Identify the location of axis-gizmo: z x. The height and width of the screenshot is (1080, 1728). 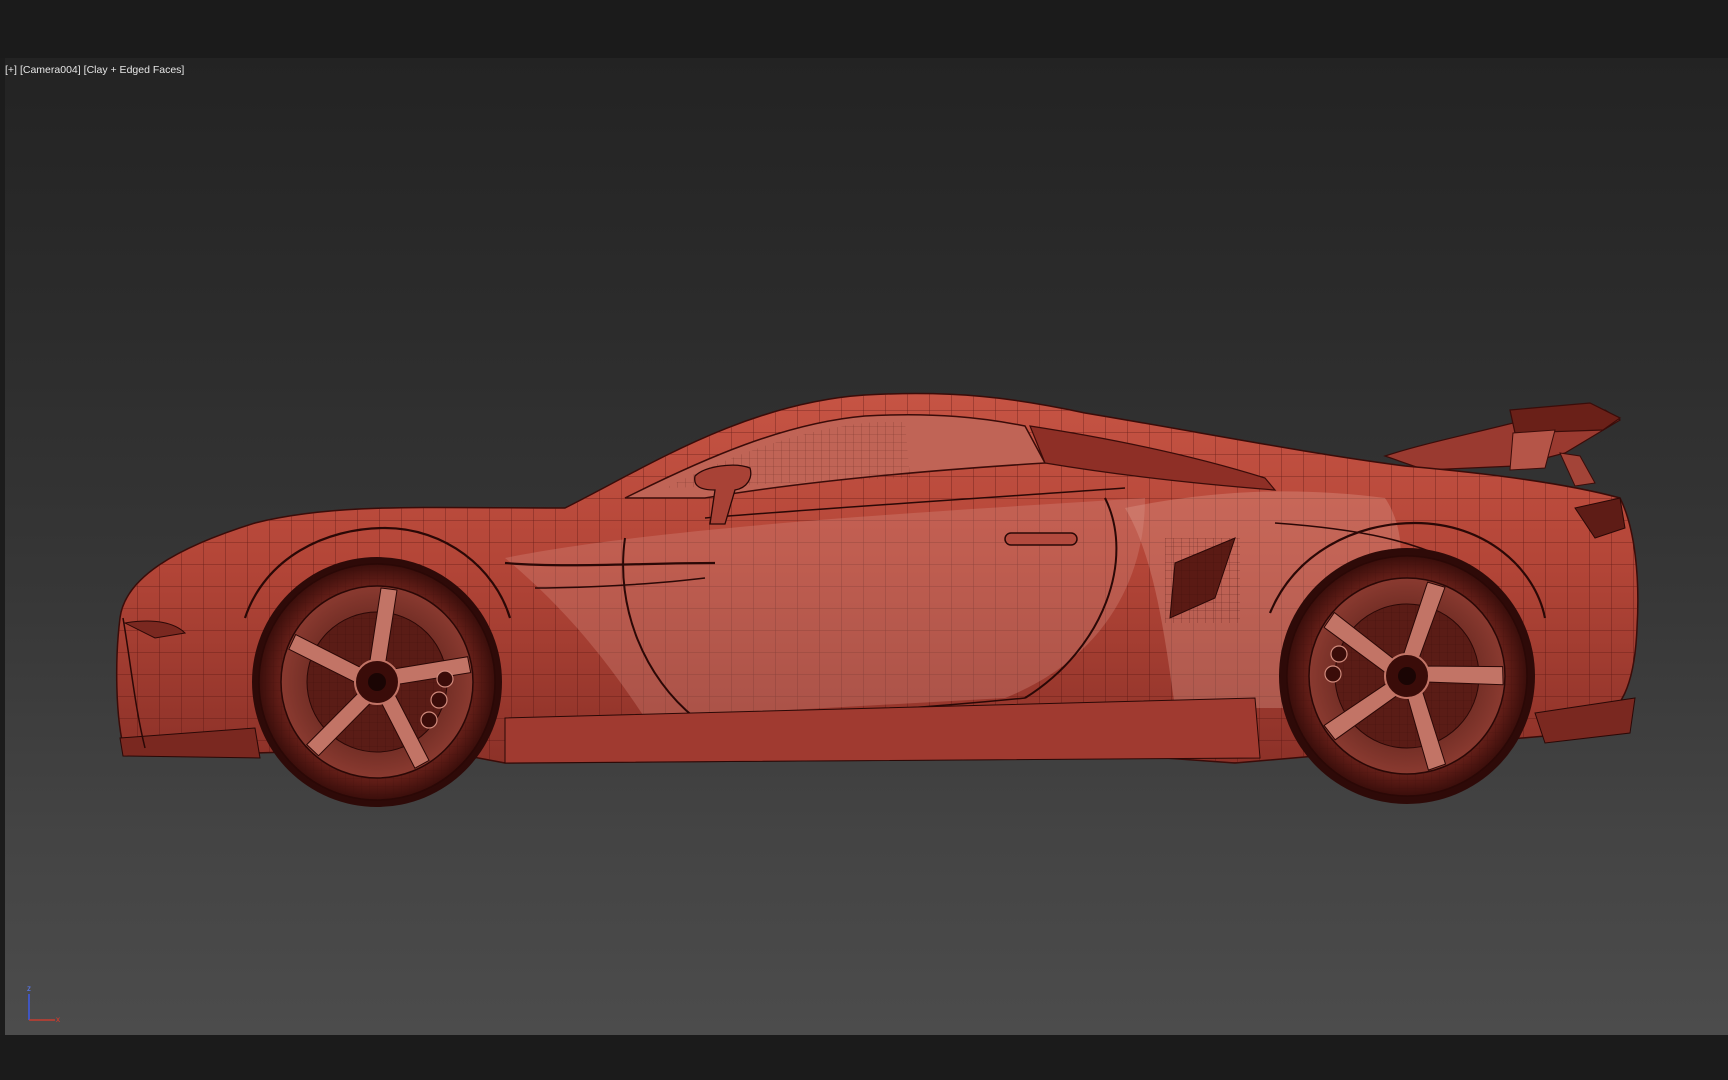
(43, 1004).